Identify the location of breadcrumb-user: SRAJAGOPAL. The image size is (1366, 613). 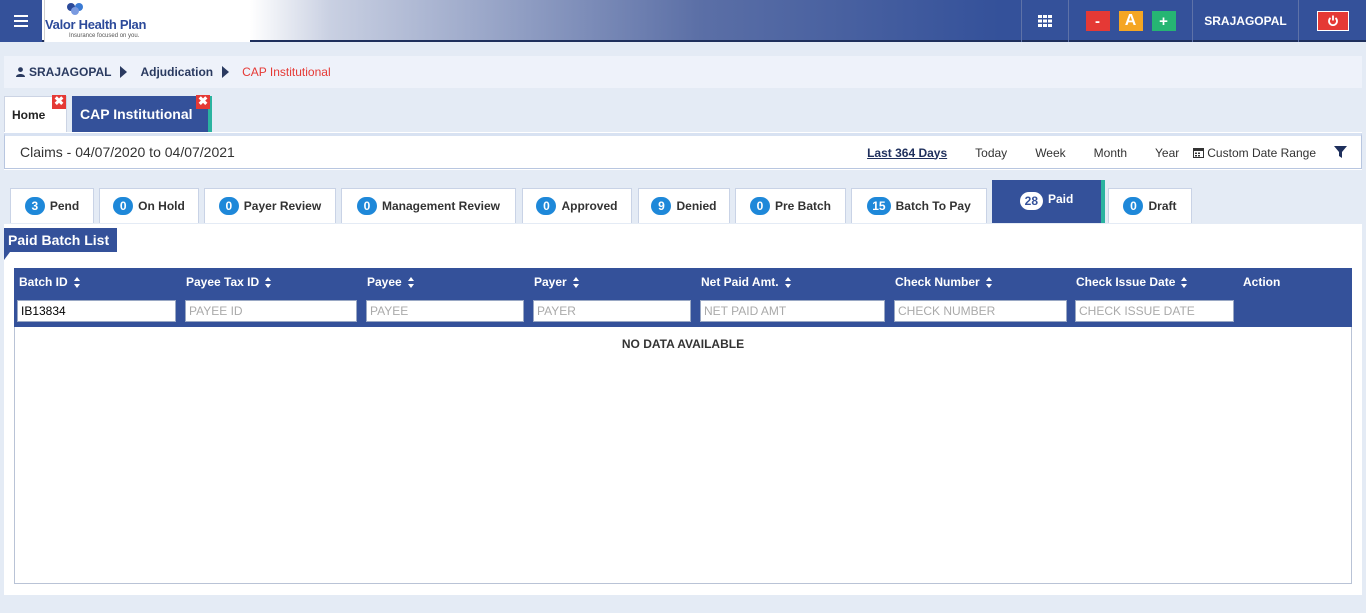
(63, 72).